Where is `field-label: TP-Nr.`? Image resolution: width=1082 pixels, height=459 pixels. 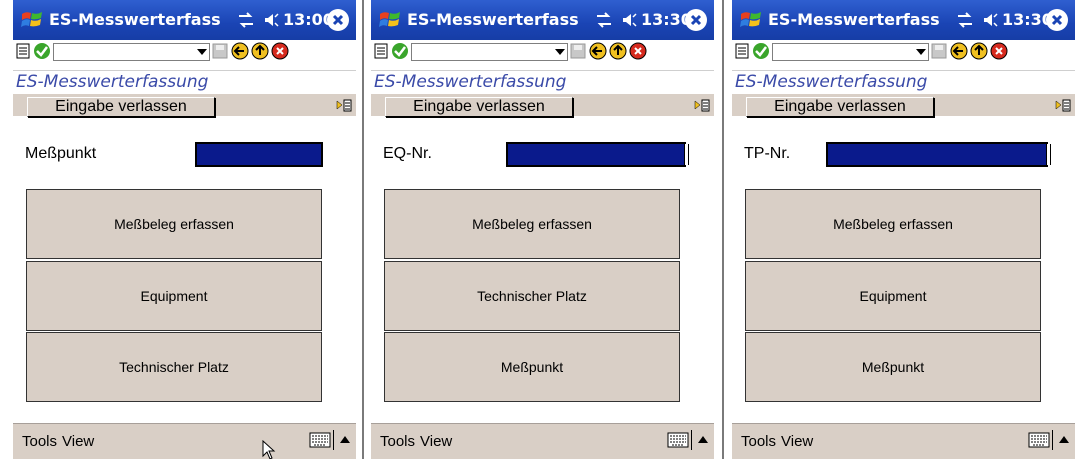 field-label: TP-Nr. is located at coordinates (767, 153).